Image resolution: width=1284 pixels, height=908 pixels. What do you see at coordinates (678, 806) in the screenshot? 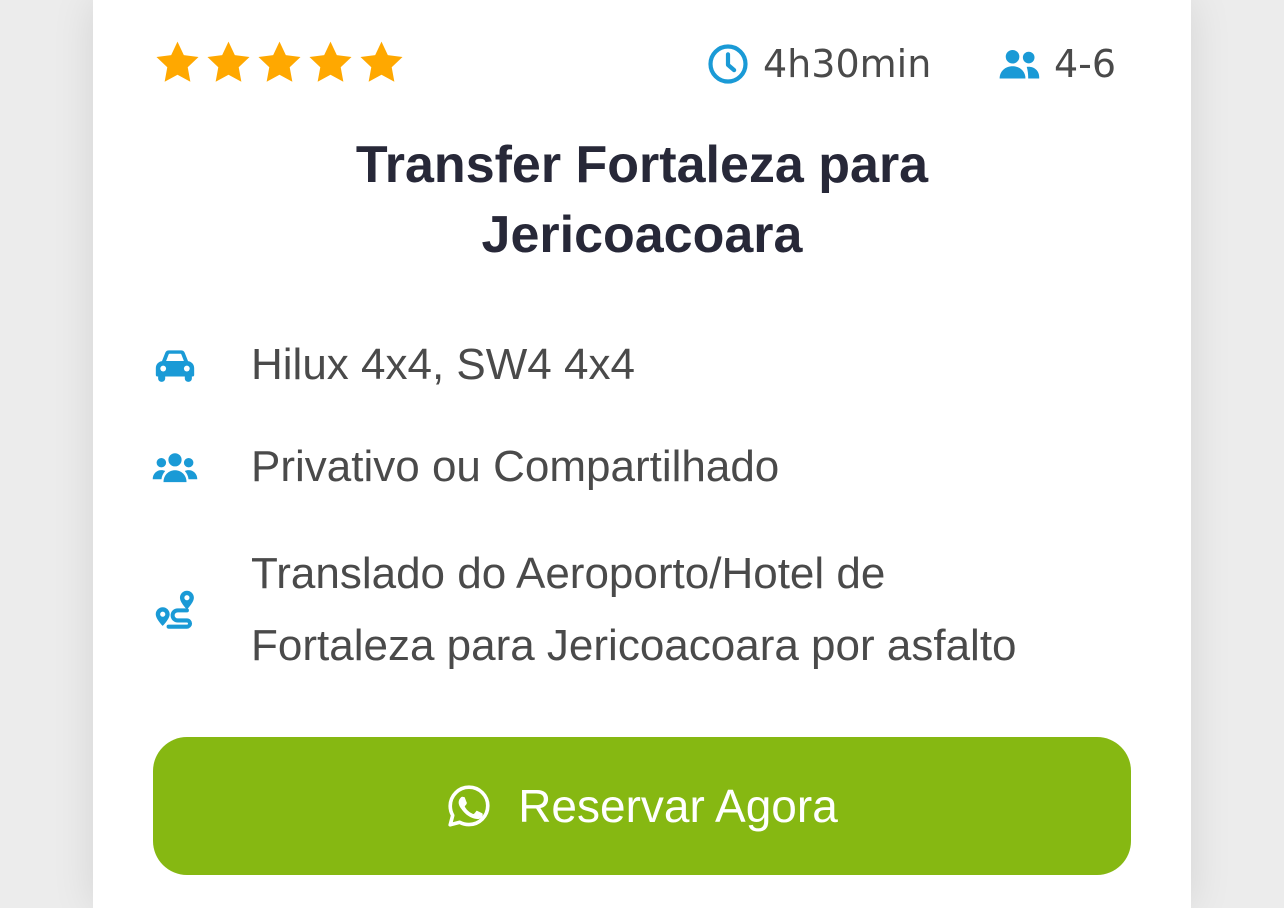
I see `reserve-now-label: Reservar Agora` at bounding box center [678, 806].